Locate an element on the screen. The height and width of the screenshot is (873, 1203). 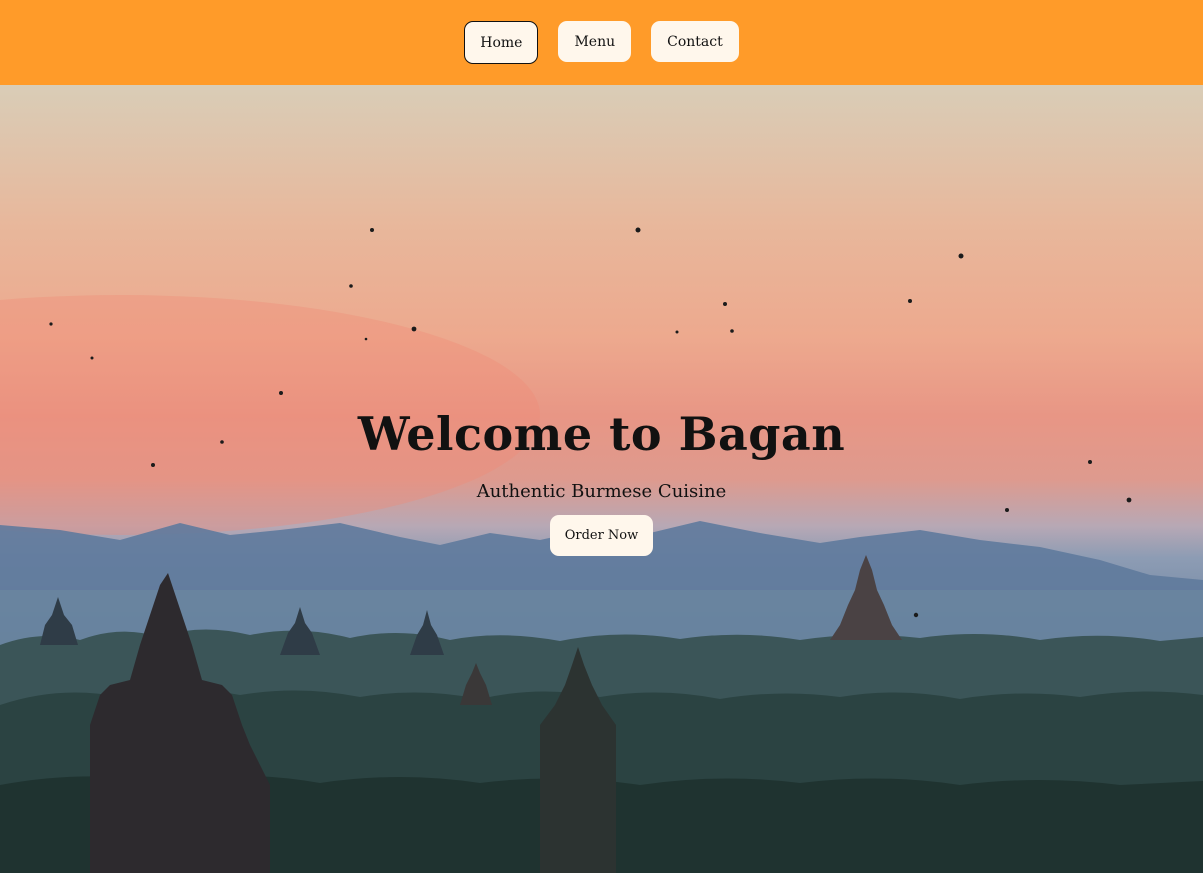
top-navigation-bar: Home Menu Contact is located at coordinates (601, 42).